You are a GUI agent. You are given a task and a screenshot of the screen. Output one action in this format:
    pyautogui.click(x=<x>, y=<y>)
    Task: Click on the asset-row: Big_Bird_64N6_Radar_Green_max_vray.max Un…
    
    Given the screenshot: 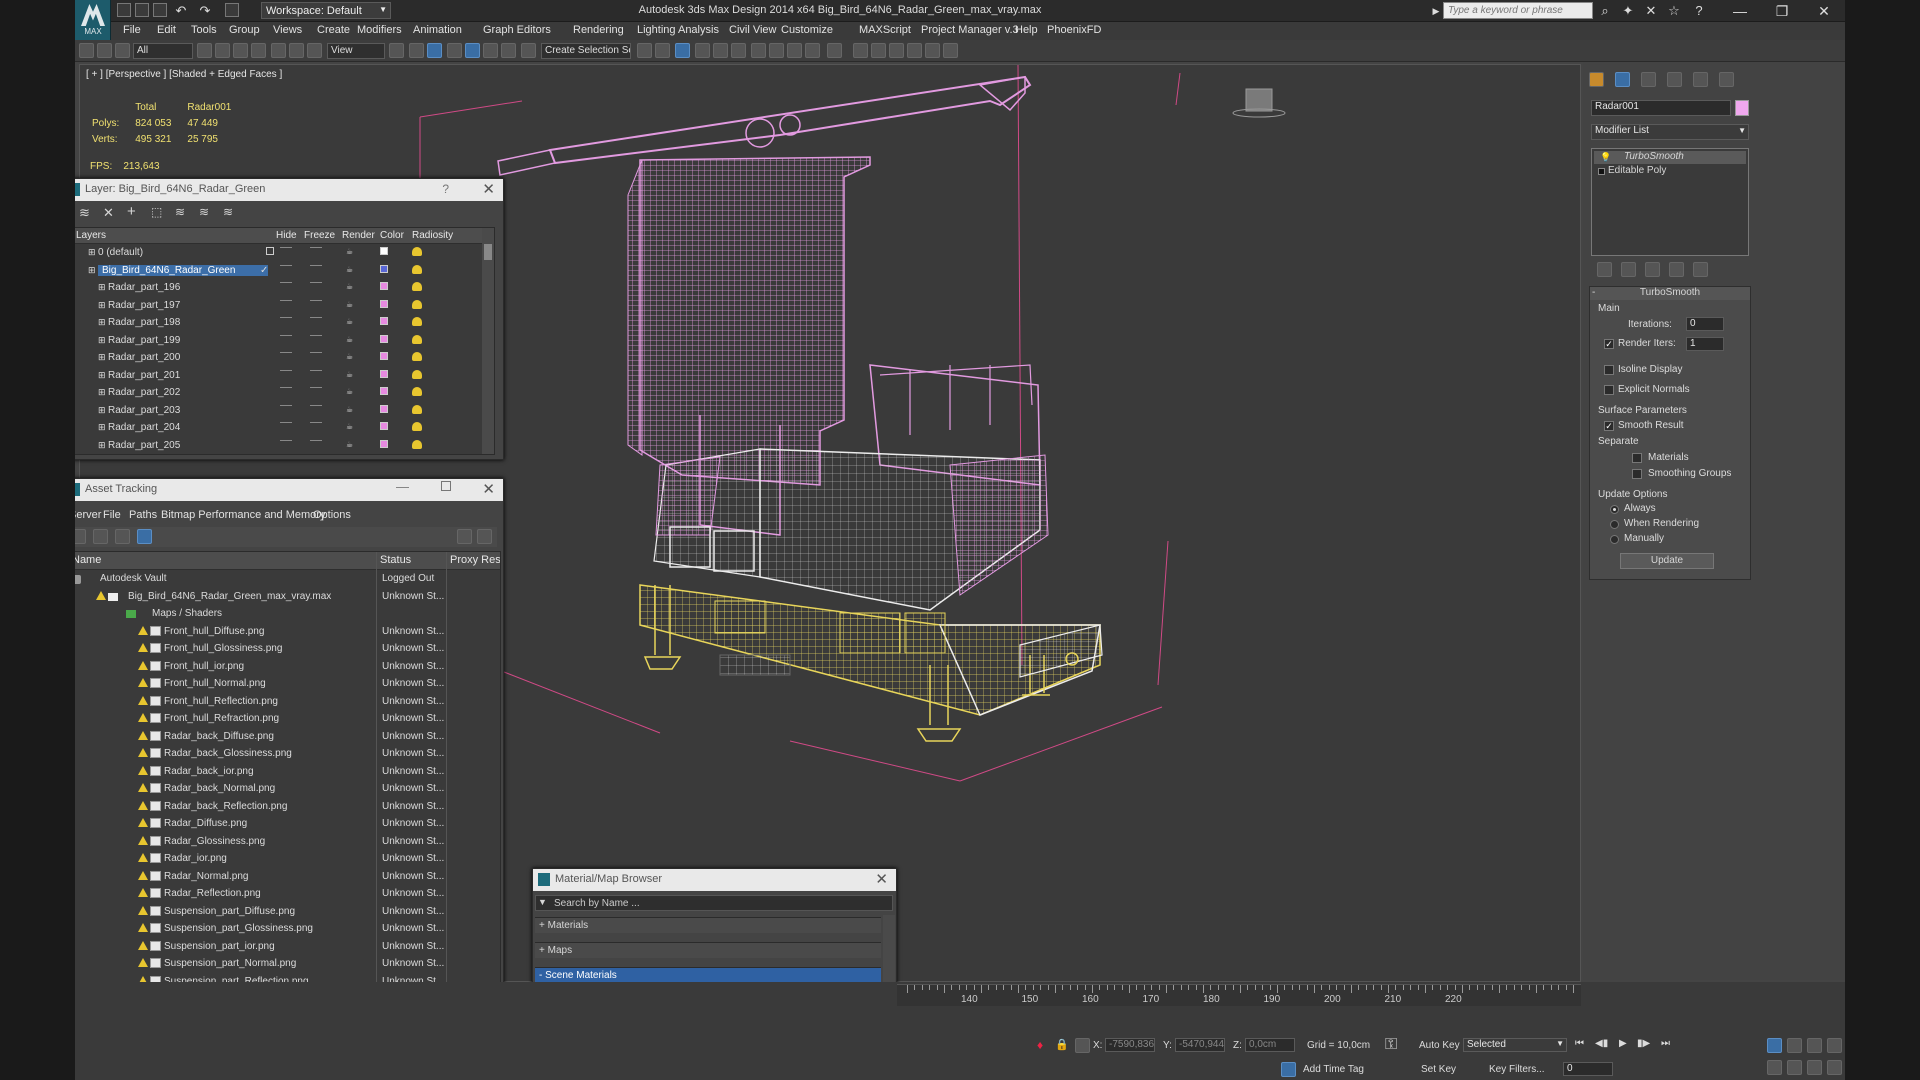 What is the action you would take?
    pyautogui.click(x=287, y=597)
    